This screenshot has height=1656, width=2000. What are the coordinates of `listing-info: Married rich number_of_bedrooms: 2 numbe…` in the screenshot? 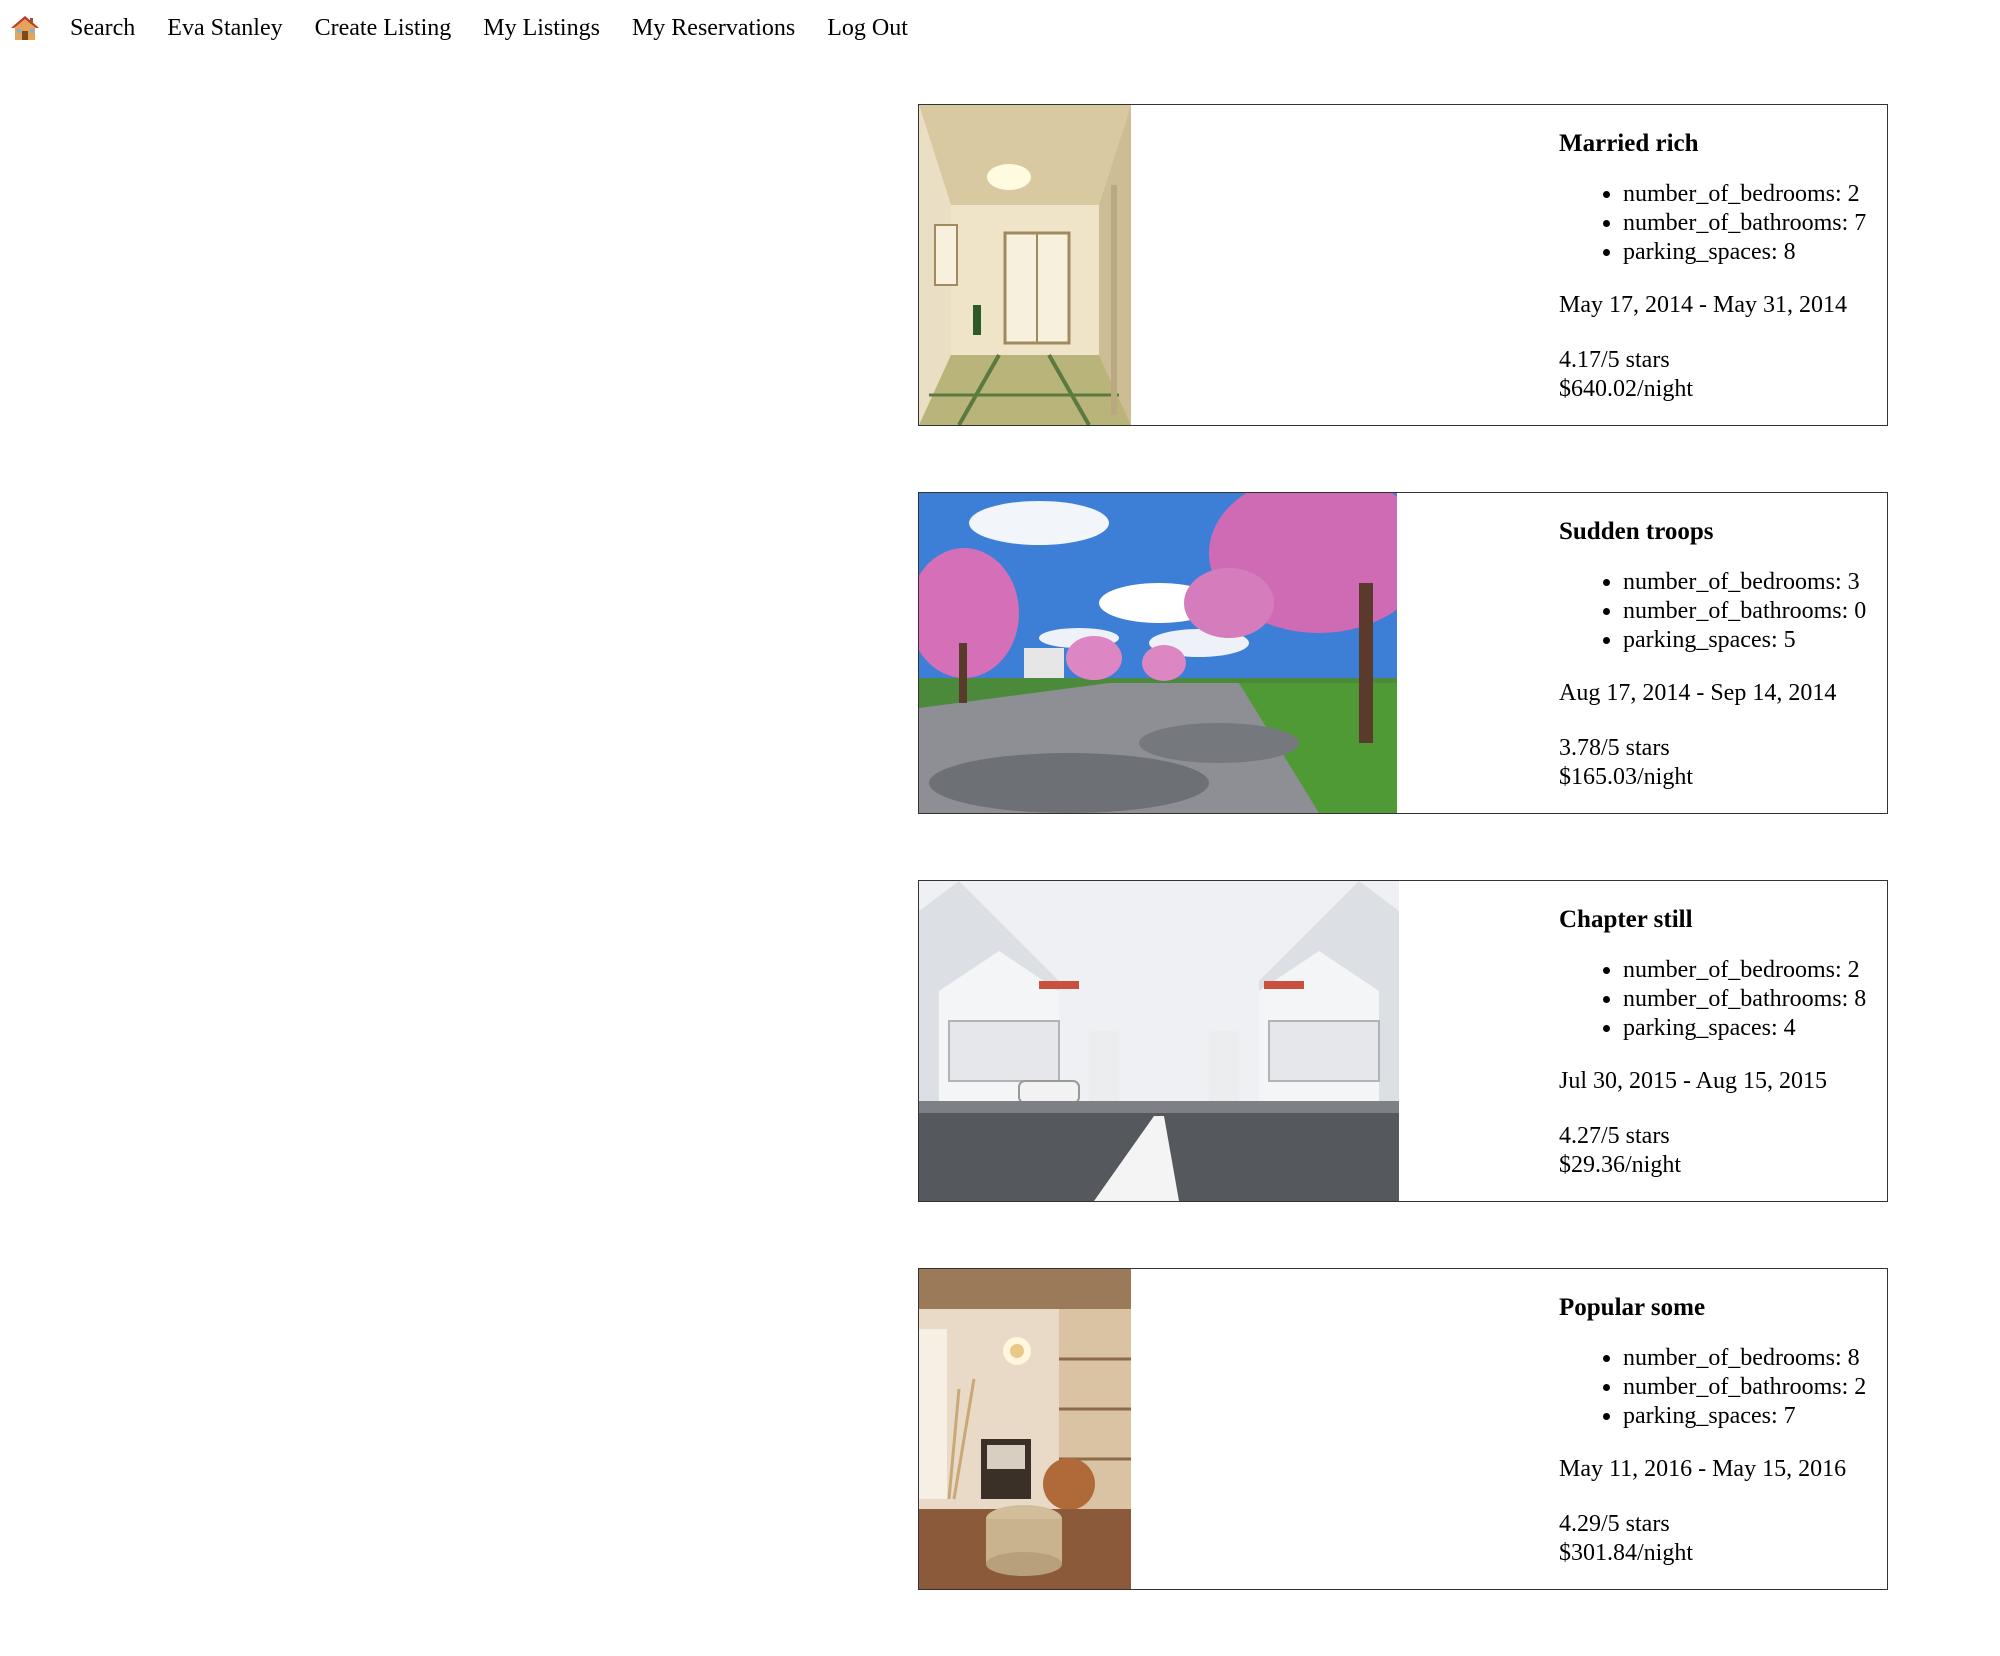 It's located at (1723, 266).